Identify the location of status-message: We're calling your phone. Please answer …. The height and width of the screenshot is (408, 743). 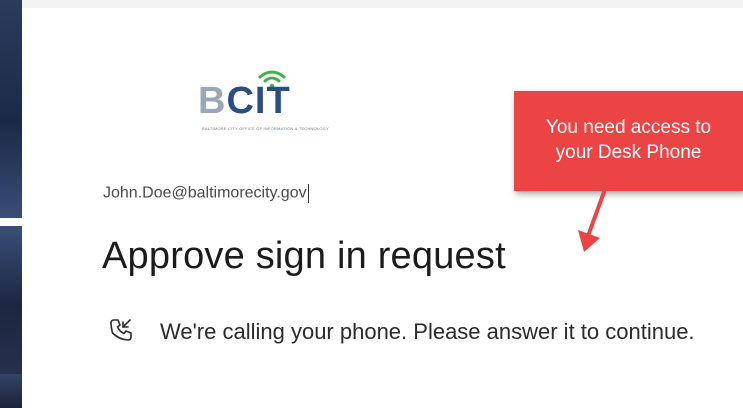
(427, 331).